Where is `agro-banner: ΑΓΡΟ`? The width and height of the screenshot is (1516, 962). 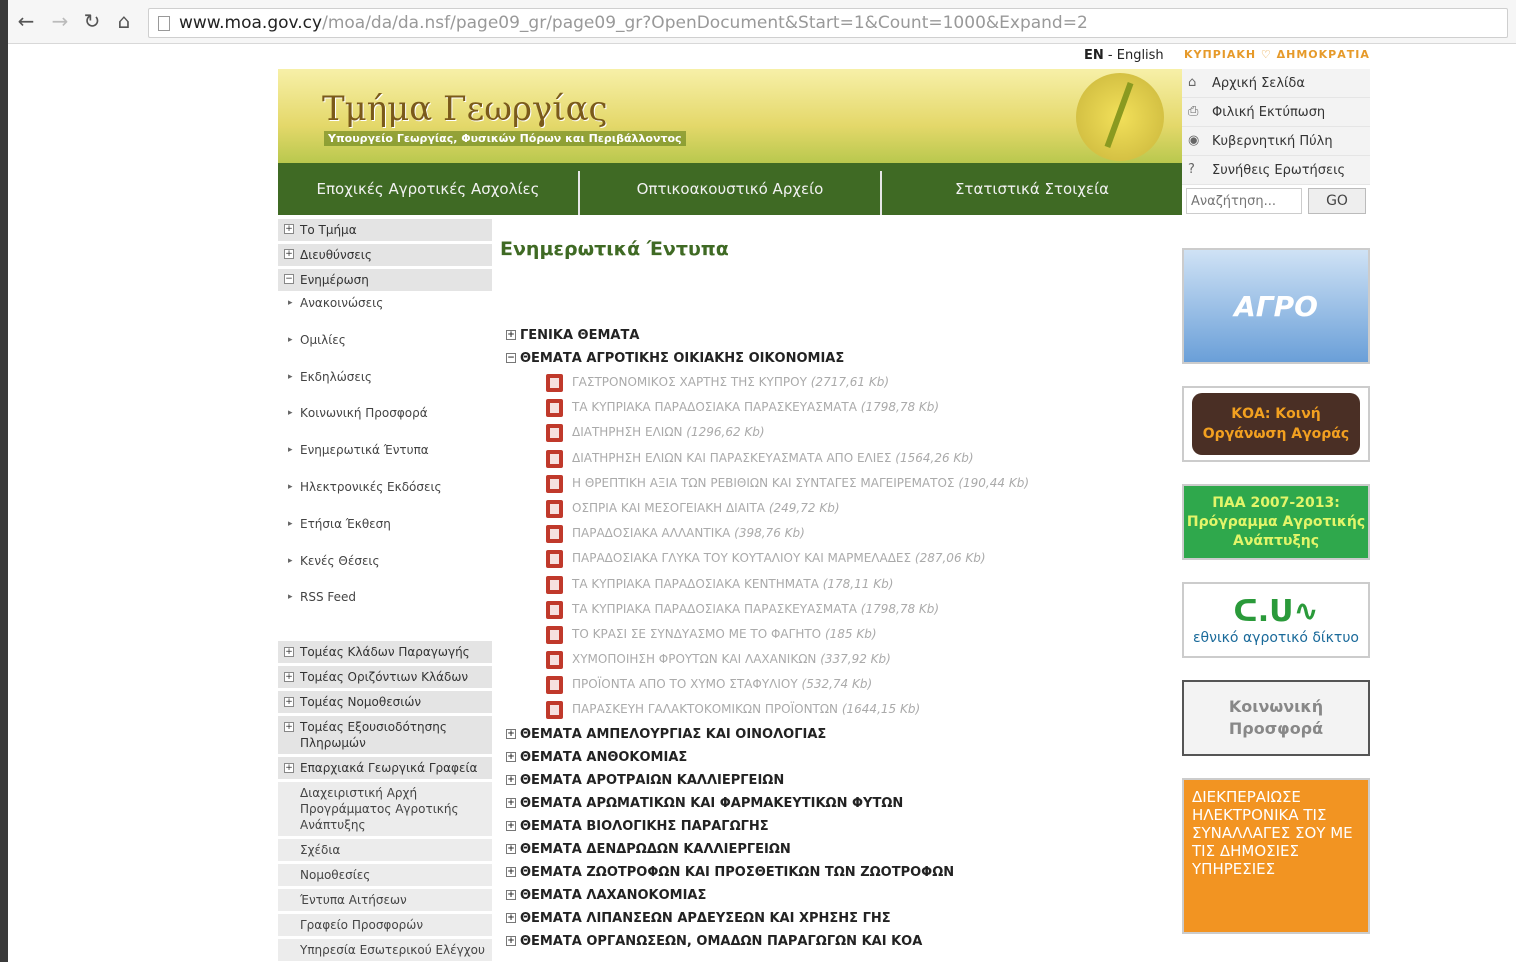 agro-banner: ΑΓΡΟ is located at coordinates (1276, 306).